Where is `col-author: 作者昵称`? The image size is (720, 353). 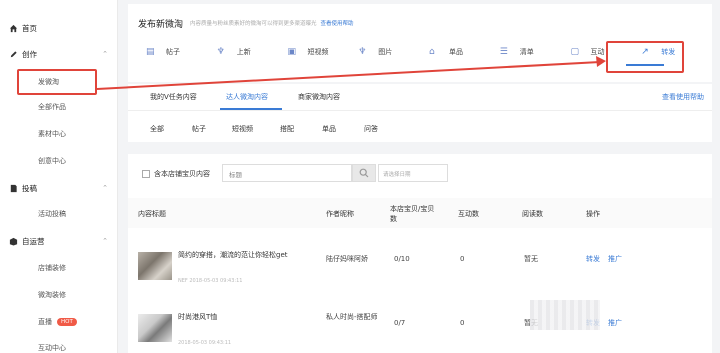
col-author: 作者昵称 is located at coordinates (340, 214).